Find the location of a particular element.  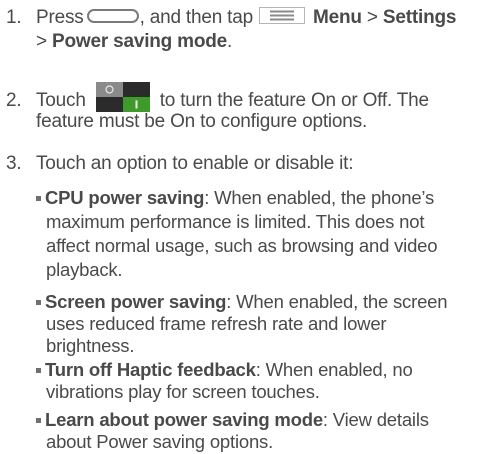

option-text: : When enabled, the phone’s is located at coordinates (319, 197).